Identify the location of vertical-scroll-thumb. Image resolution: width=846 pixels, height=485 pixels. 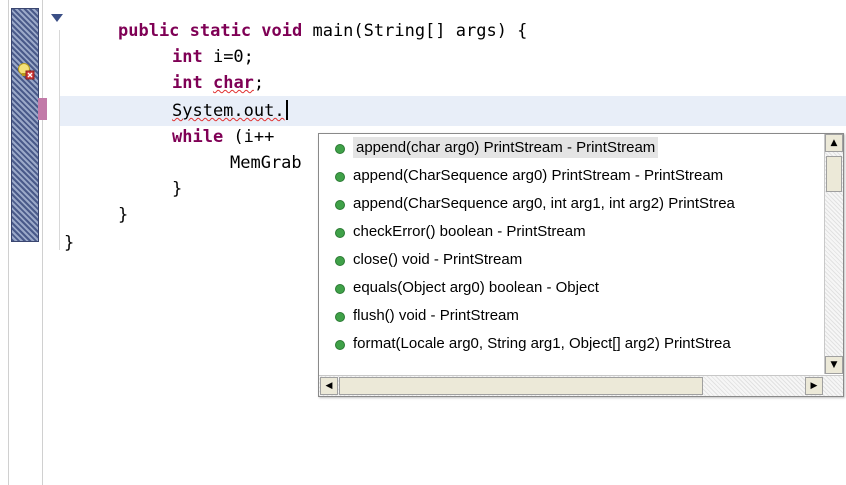
(834, 174).